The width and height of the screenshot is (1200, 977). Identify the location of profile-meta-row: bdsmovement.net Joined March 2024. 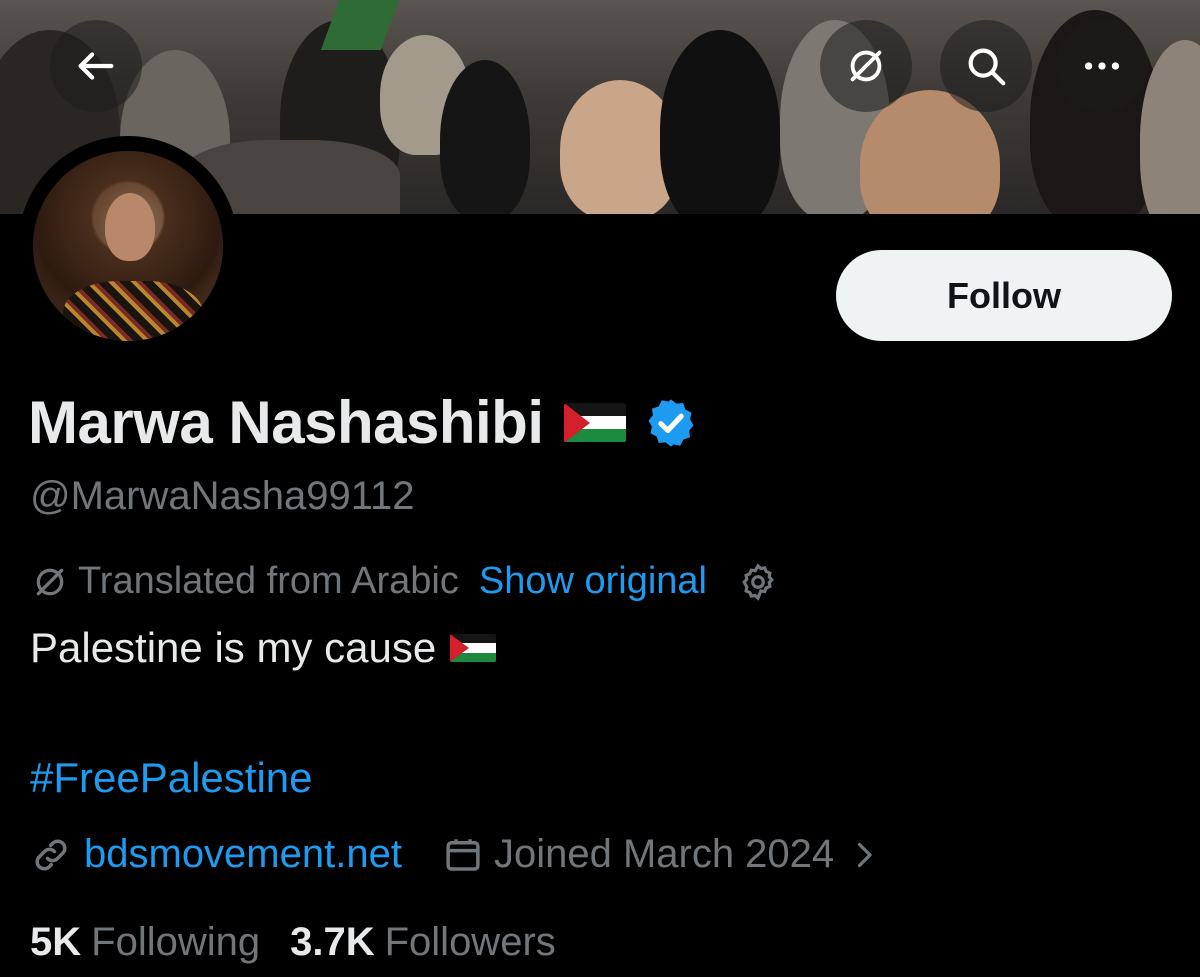
(456, 854).